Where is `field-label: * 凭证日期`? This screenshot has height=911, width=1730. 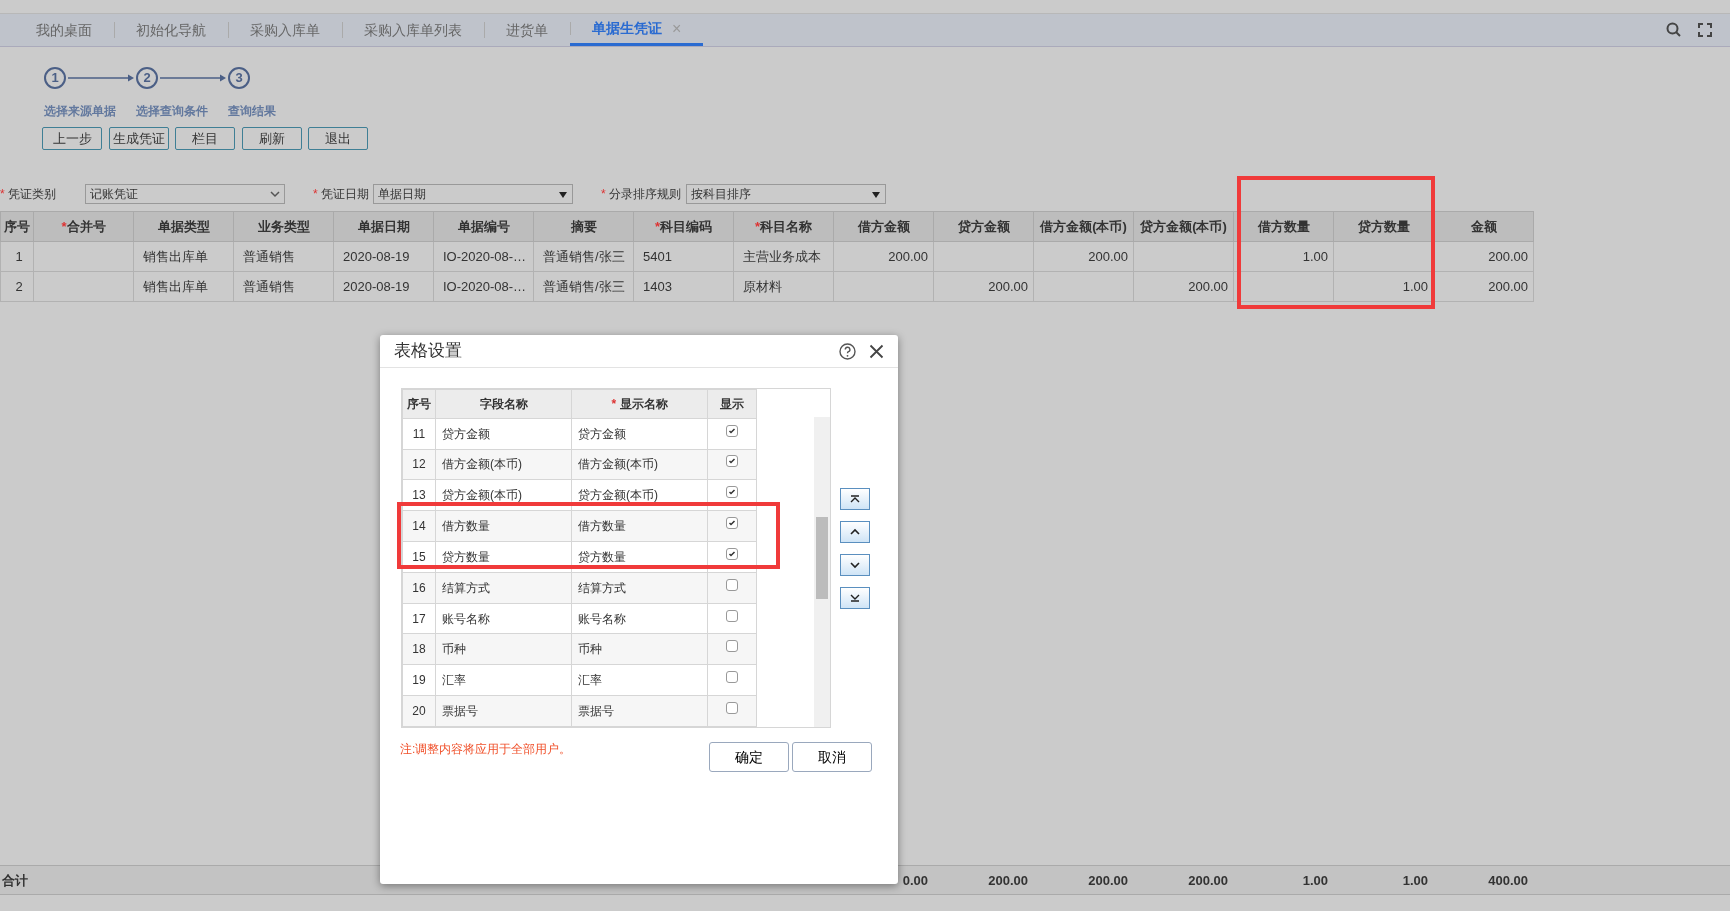
field-label: * 凭证日期 is located at coordinates (341, 194).